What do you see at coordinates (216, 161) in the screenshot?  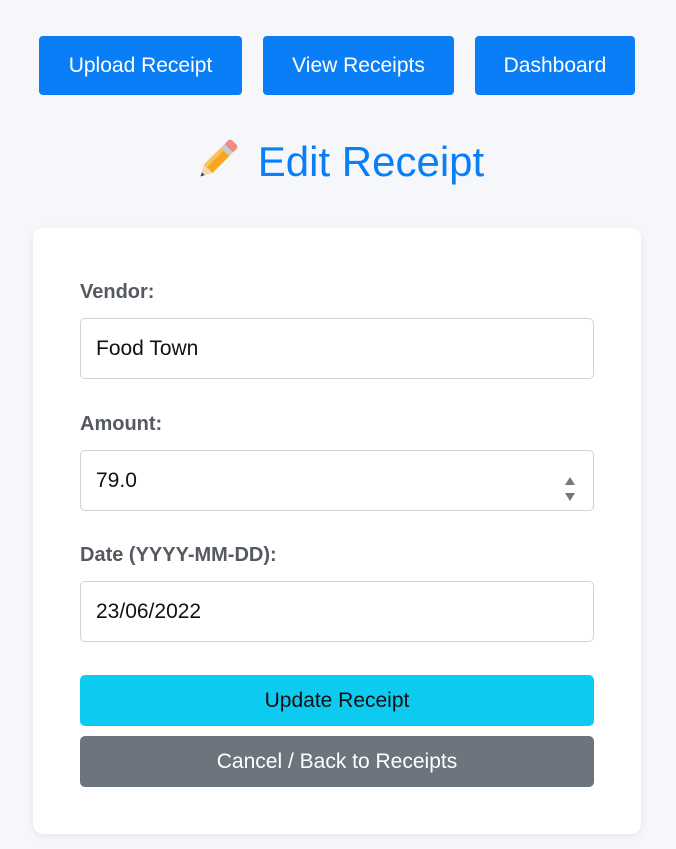 I see `pencil-icon` at bounding box center [216, 161].